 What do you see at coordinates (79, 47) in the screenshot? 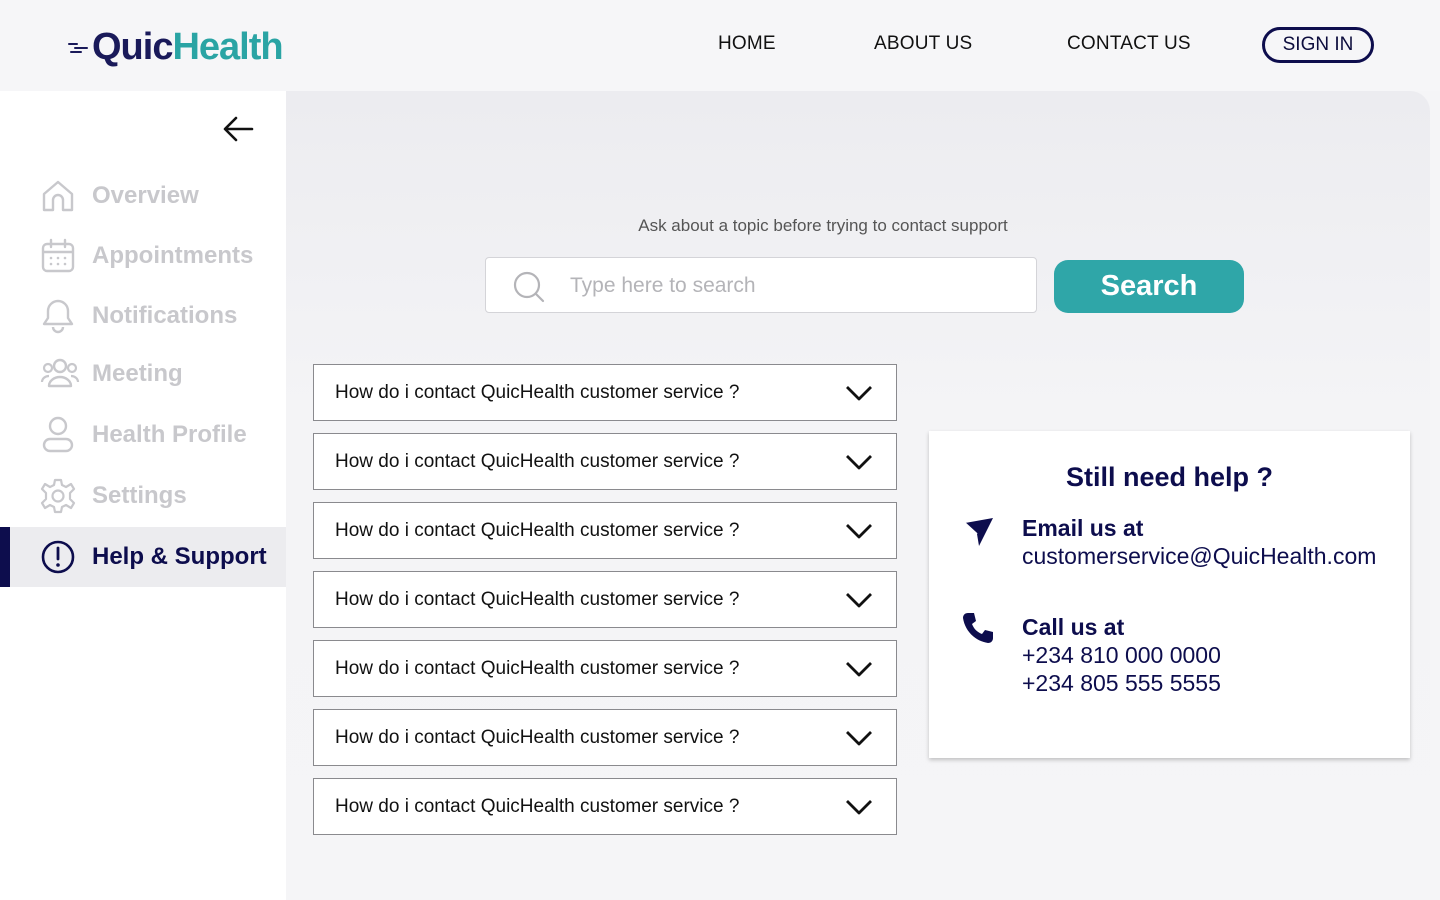
I see `speed-lines-icon` at bounding box center [79, 47].